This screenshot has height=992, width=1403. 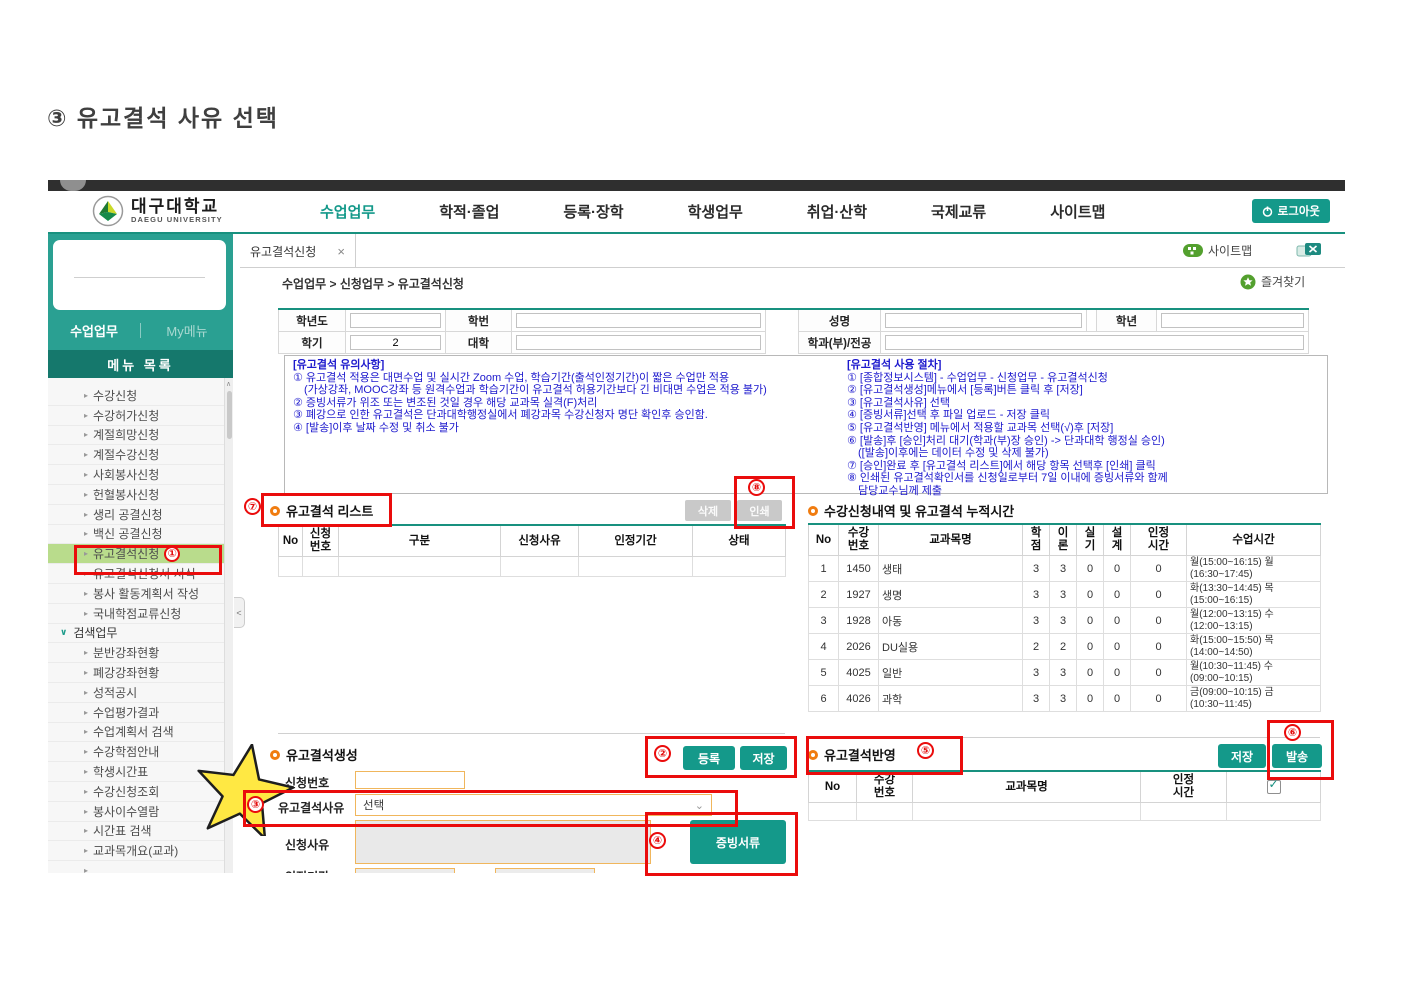 I want to click on notice-line: ([발송]이후에는 데이터 수정 및 삭제 불가), so click(x=948, y=453).